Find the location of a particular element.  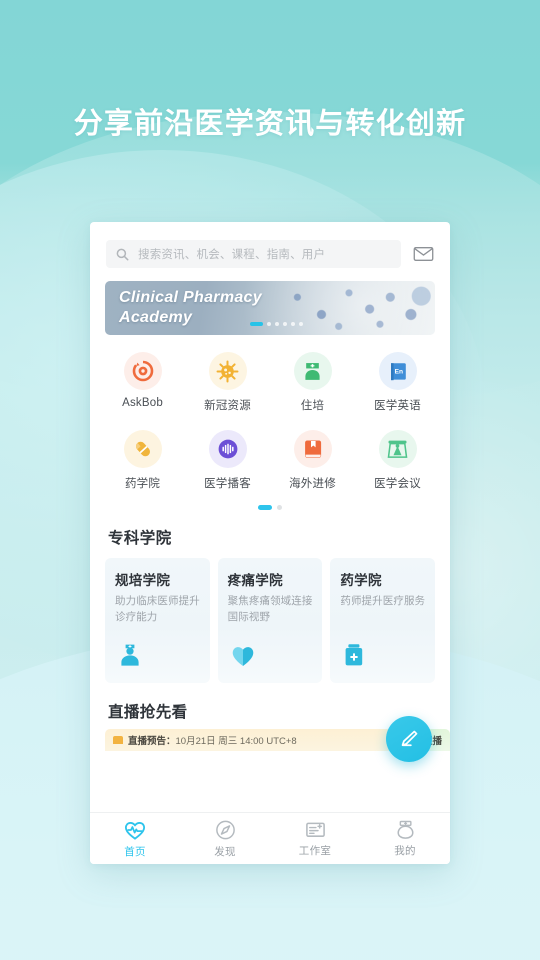

card-desc: 药师提升医疗服务 is located at coordinates (383, 601).